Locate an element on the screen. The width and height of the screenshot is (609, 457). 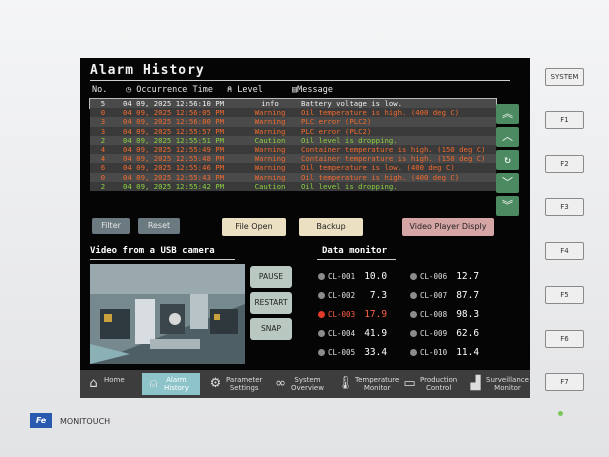
data-monitor-divider is located at coordinates (356, 259).